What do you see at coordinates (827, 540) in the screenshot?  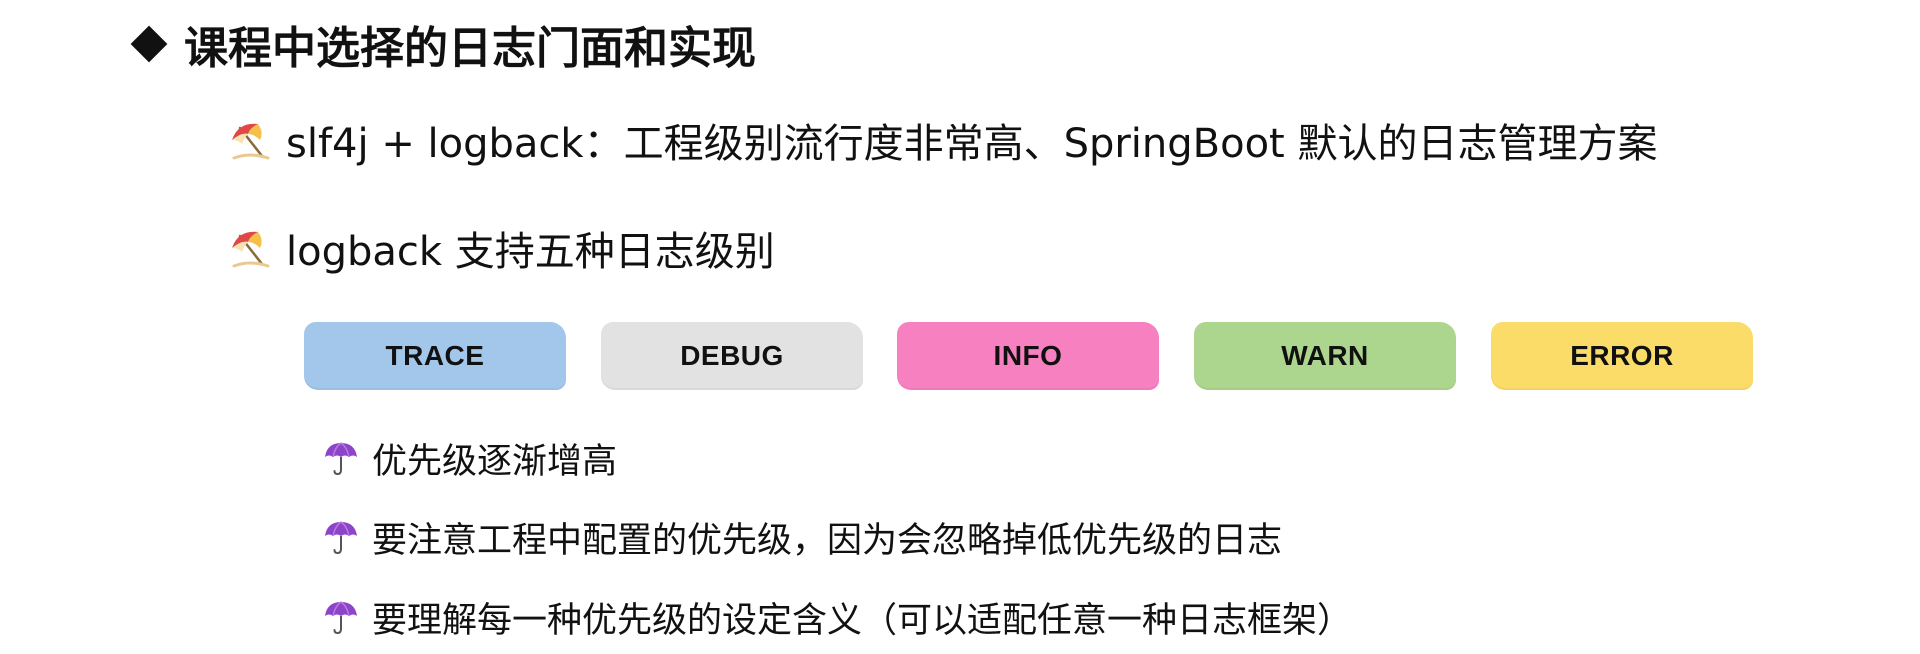 I see `sub-bullet-text: 要注意工程中配置的优先级，因为会忽略掉低优先级的日志` at bounding box center [827, 540].